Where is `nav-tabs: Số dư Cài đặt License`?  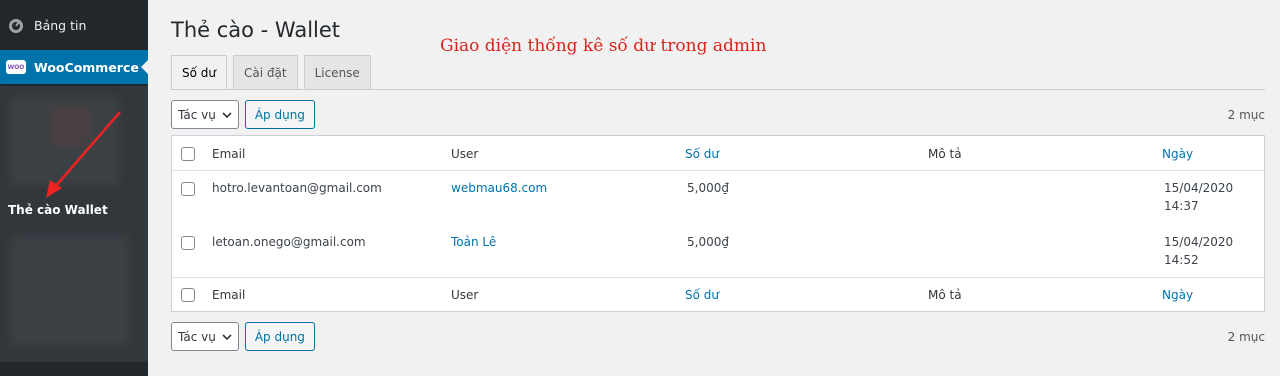
nav-tabs: Số dư Cài đặt License is located at coordinates (271, 72).